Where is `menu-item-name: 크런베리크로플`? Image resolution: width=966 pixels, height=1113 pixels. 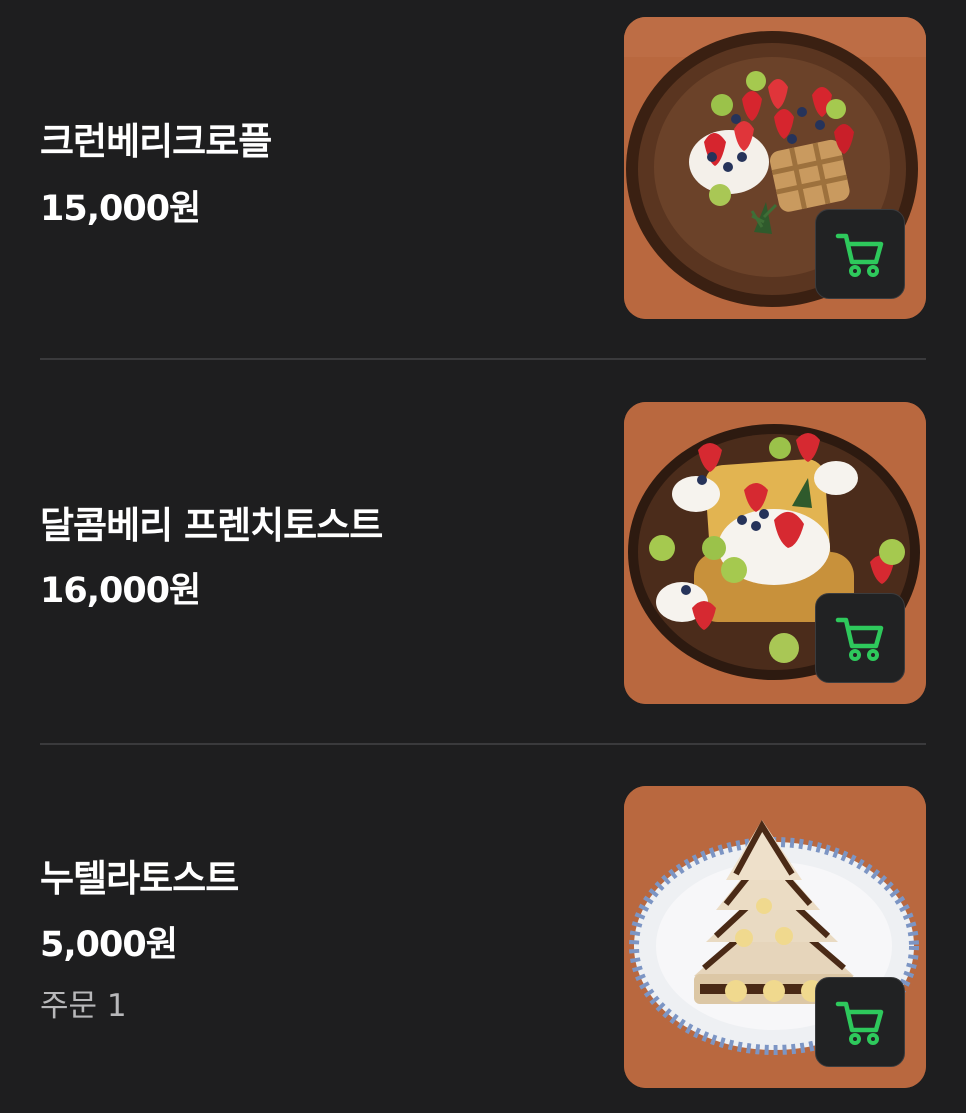 menu-item-name: 크런베리크로플 is located at coordinates (156, 141).